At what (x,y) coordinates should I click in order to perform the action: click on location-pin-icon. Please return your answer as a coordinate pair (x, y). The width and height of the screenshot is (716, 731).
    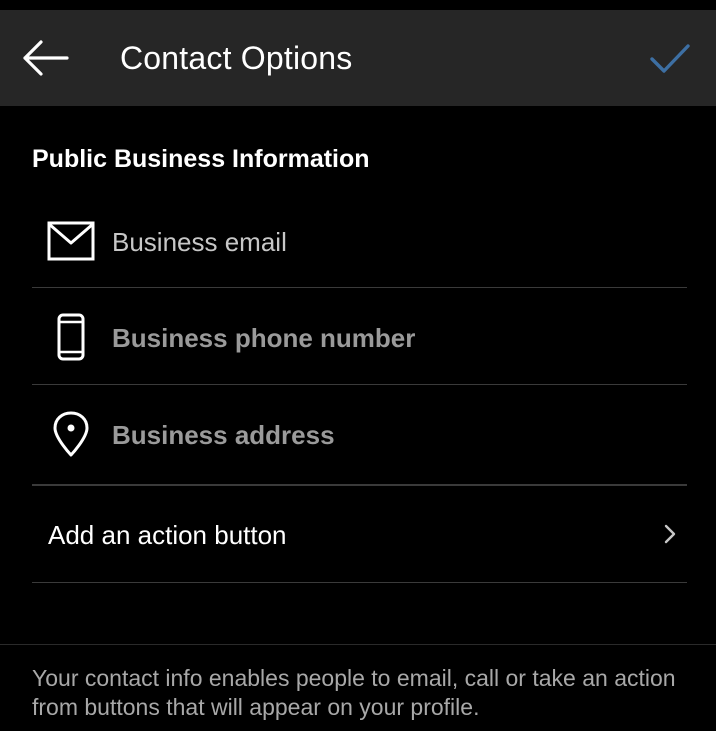
    Looking at the image, I should click on (71, 434).